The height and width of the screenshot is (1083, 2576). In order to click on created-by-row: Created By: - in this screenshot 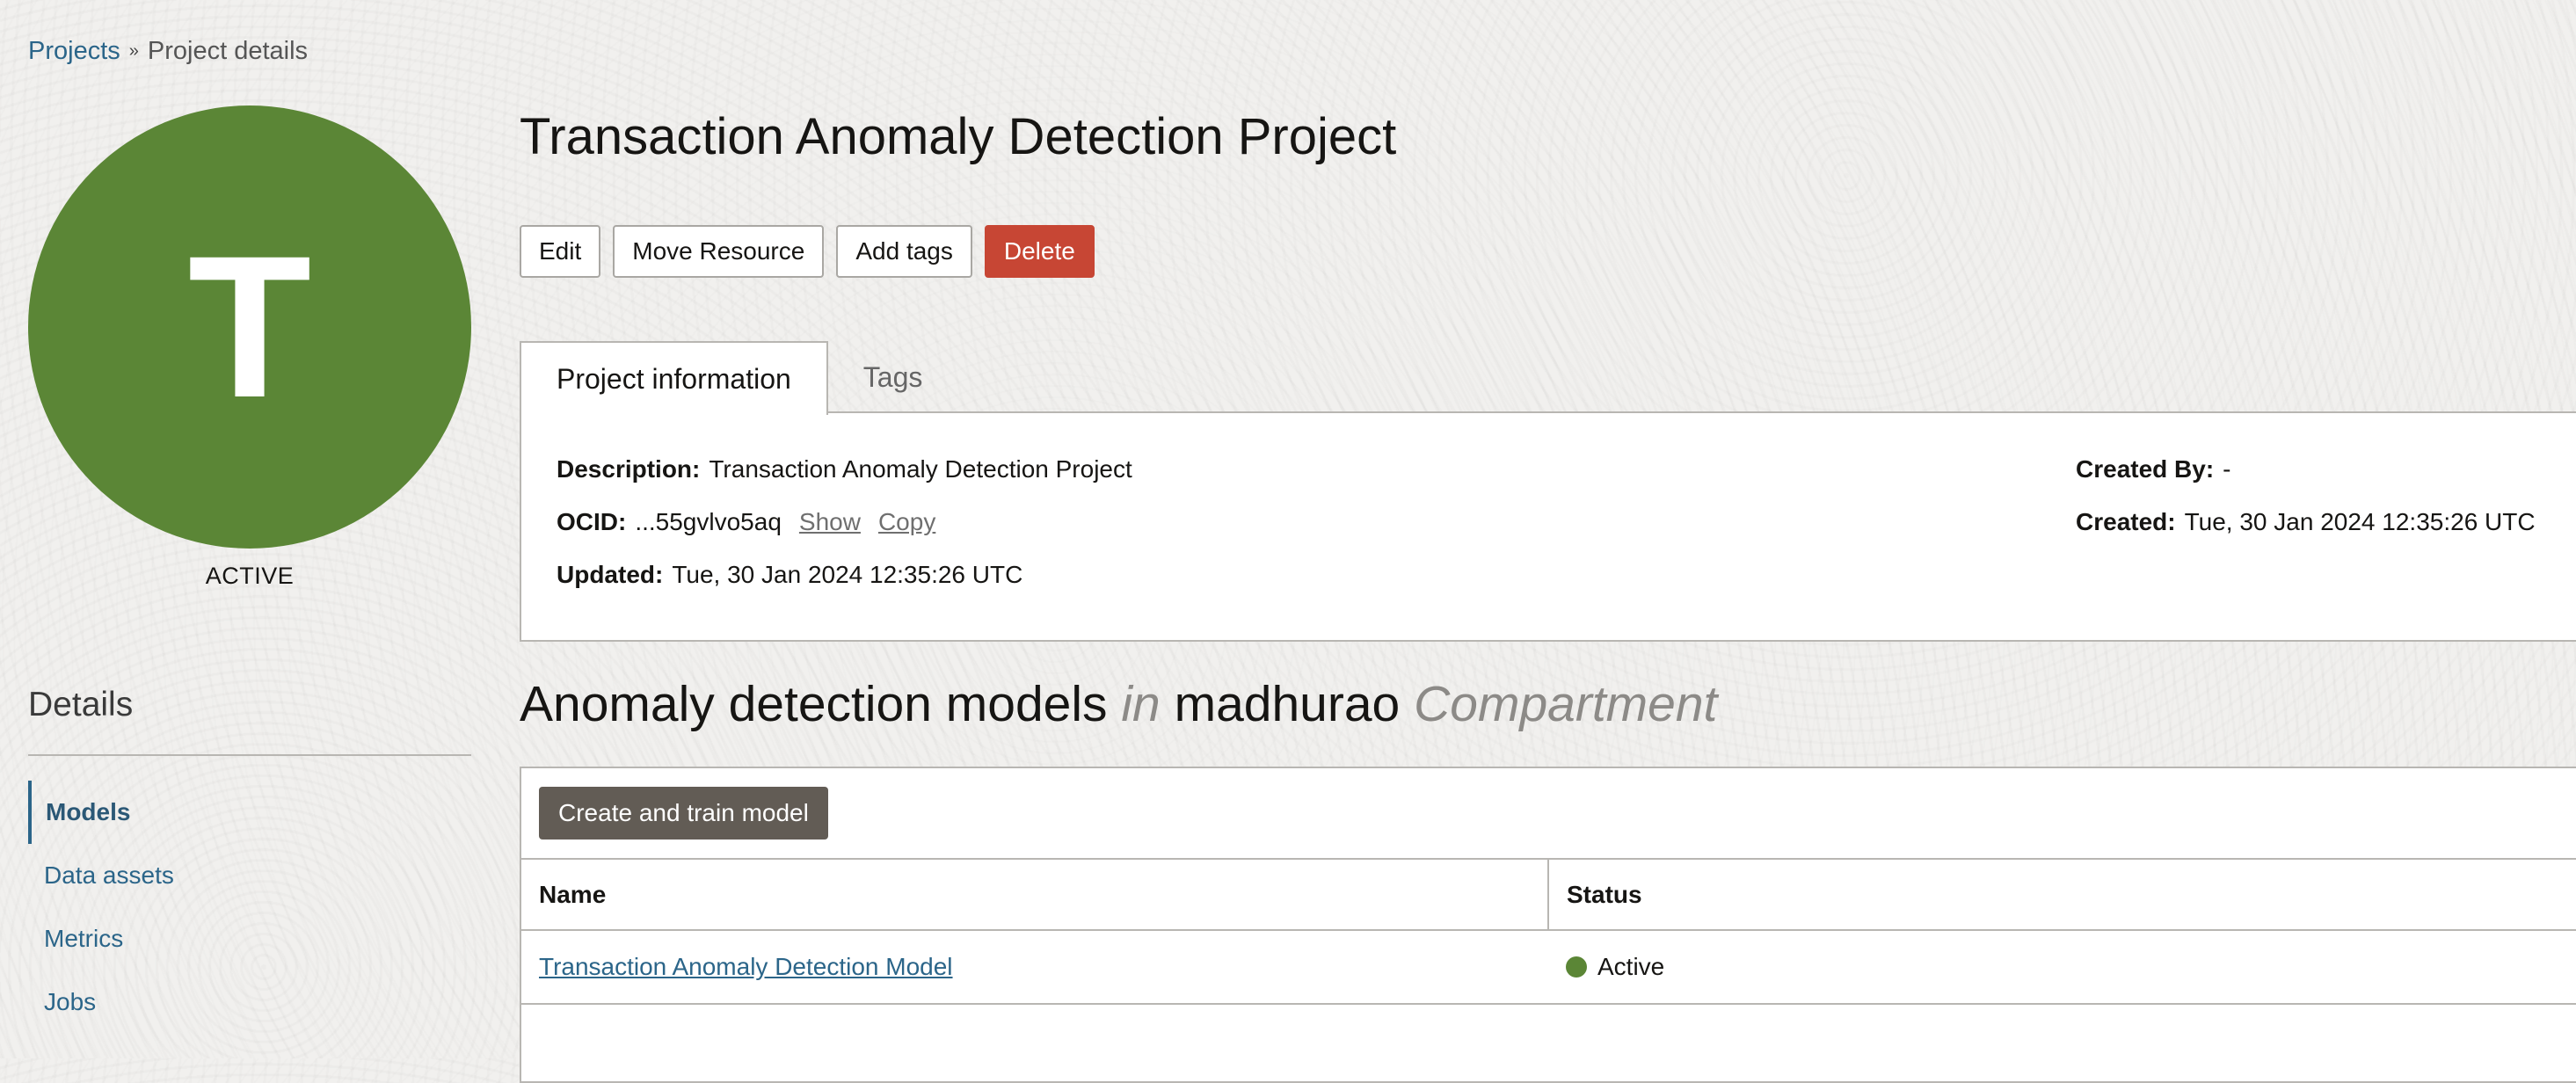, I will do `click(2153, 469)`.